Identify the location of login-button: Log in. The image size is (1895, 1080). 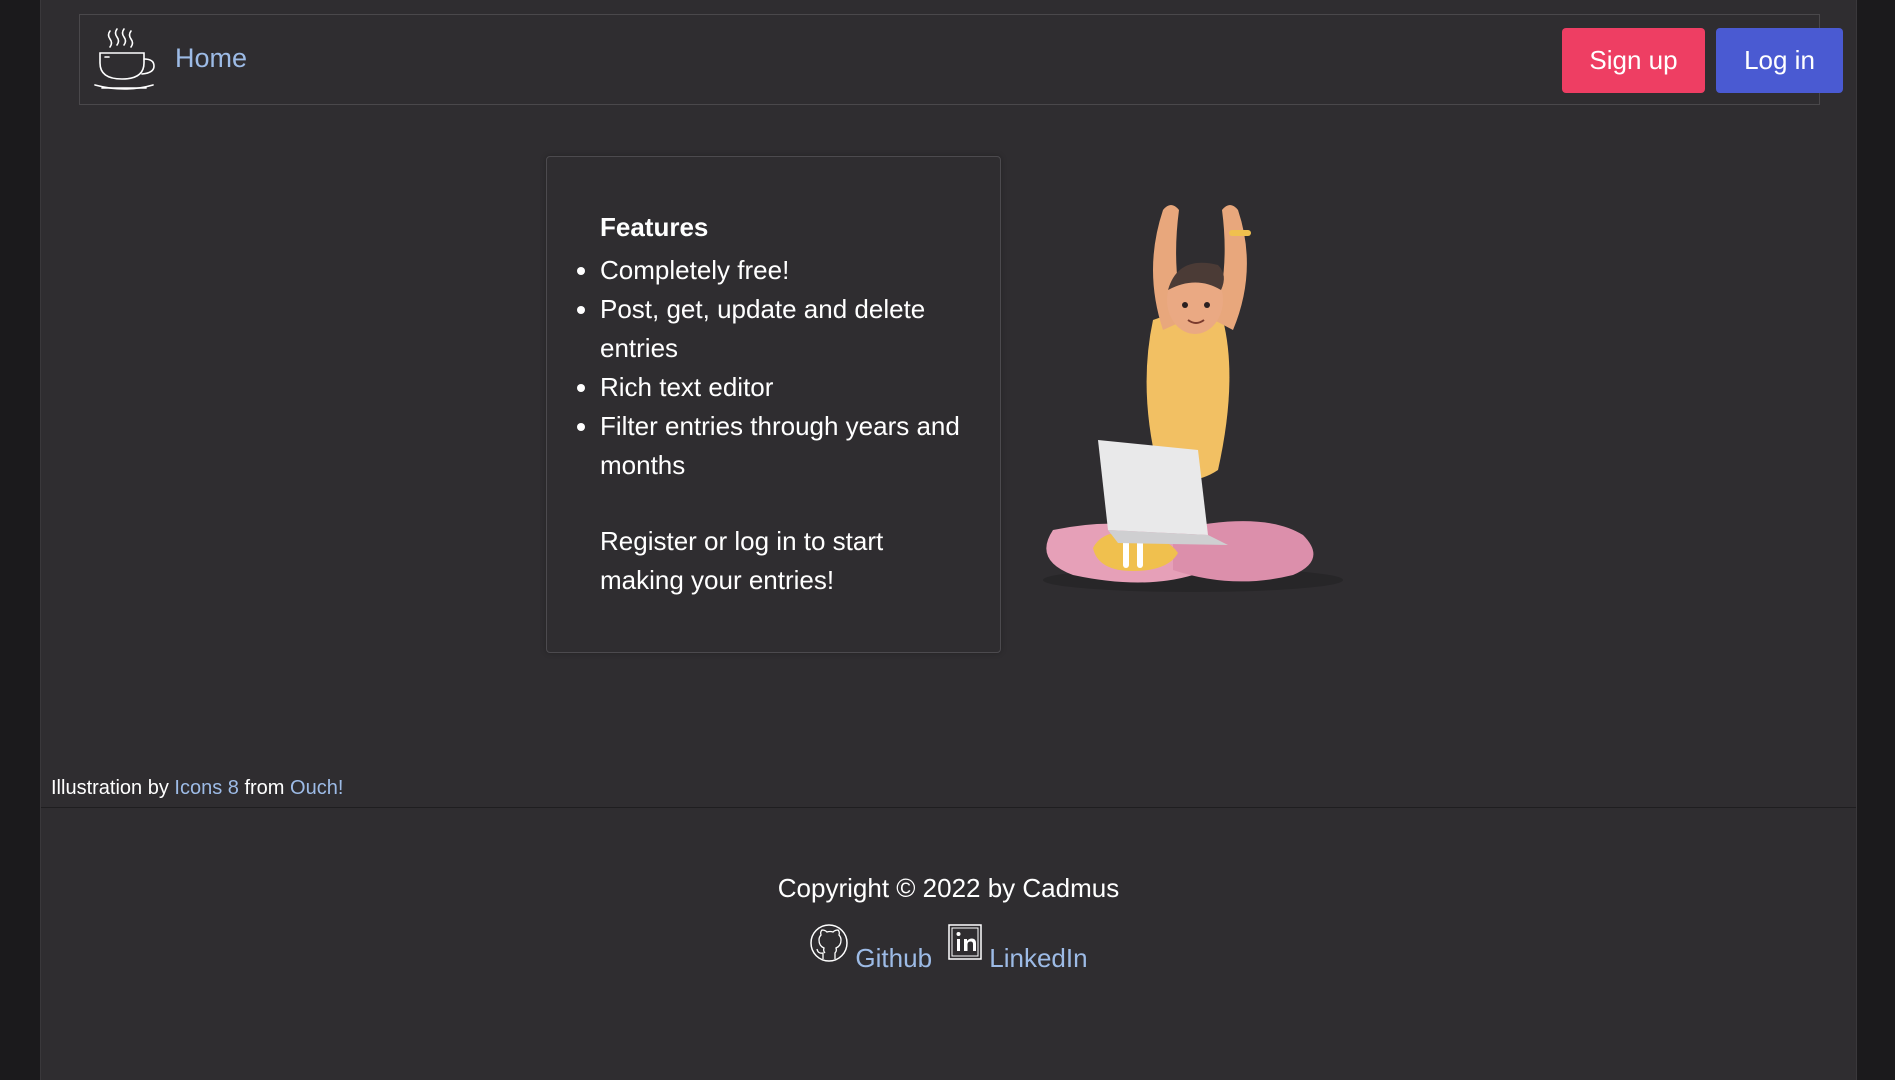
(1779, 60).